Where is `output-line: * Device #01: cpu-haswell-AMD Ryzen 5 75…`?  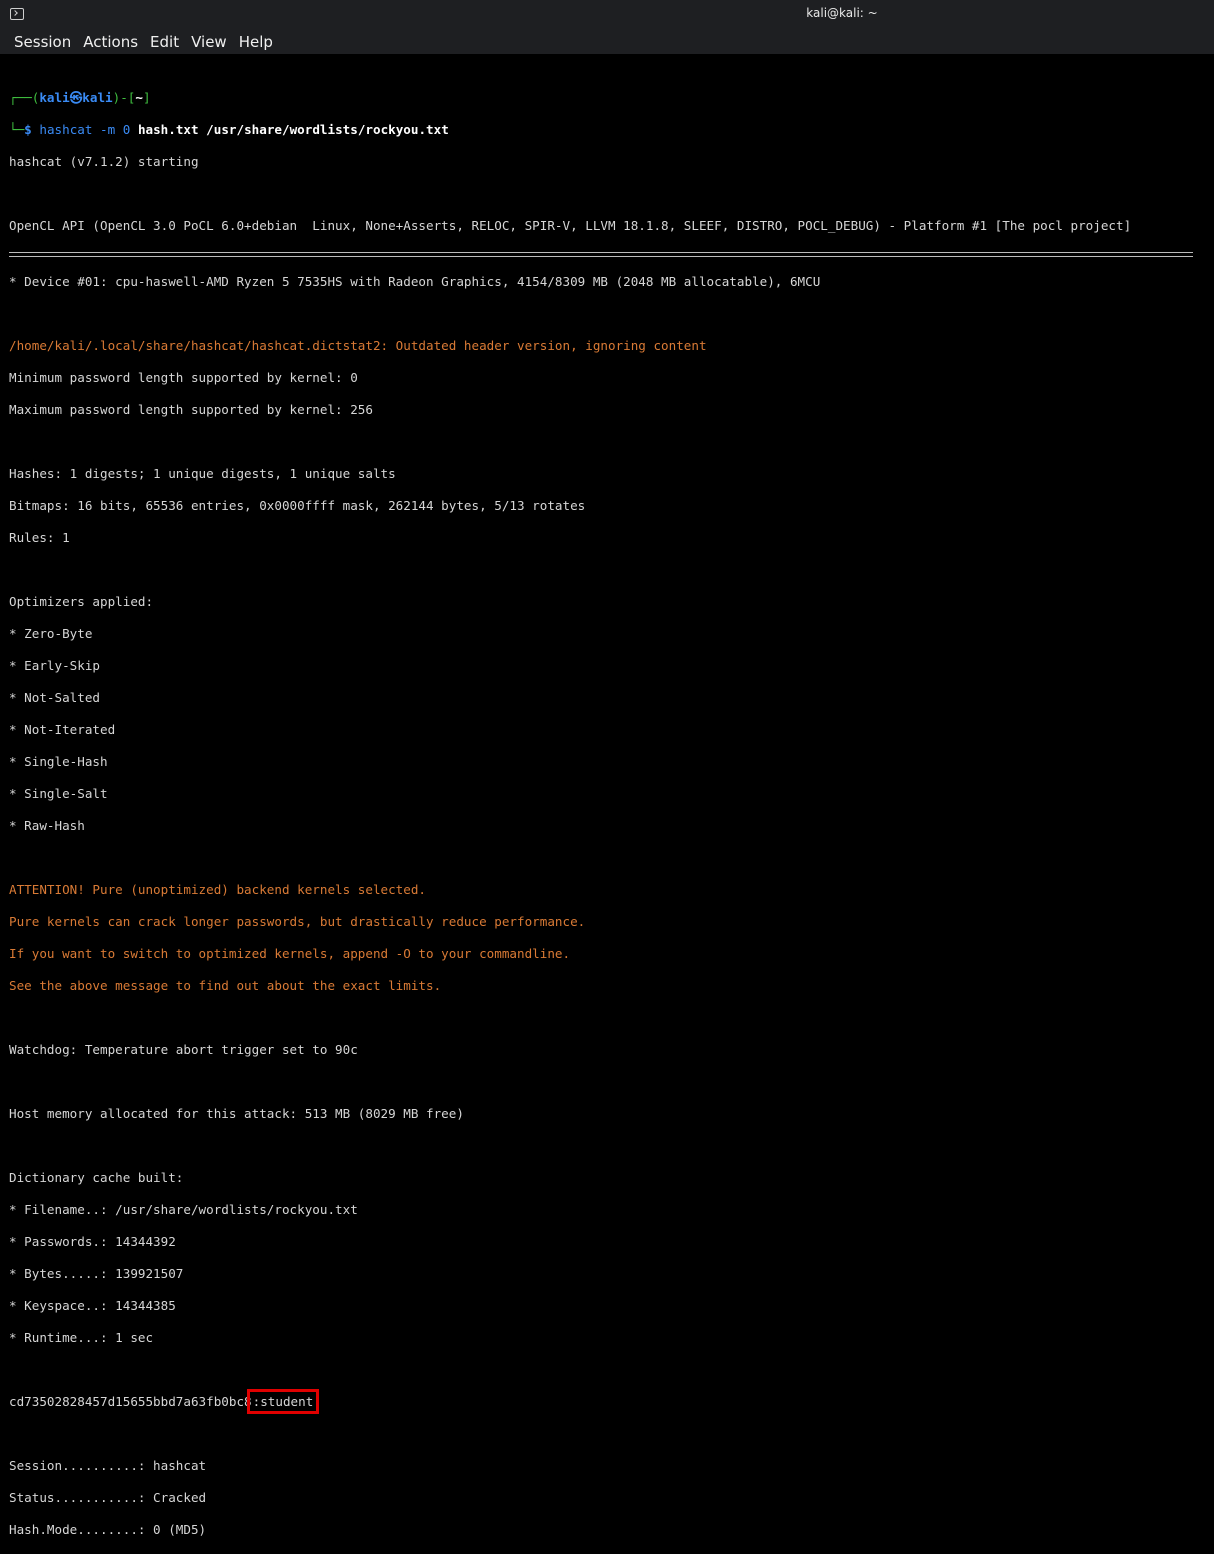
output-line: * Device #01: cpu-haswell-AMD Ryzen 5 75… is located at coordinates (611, 282).